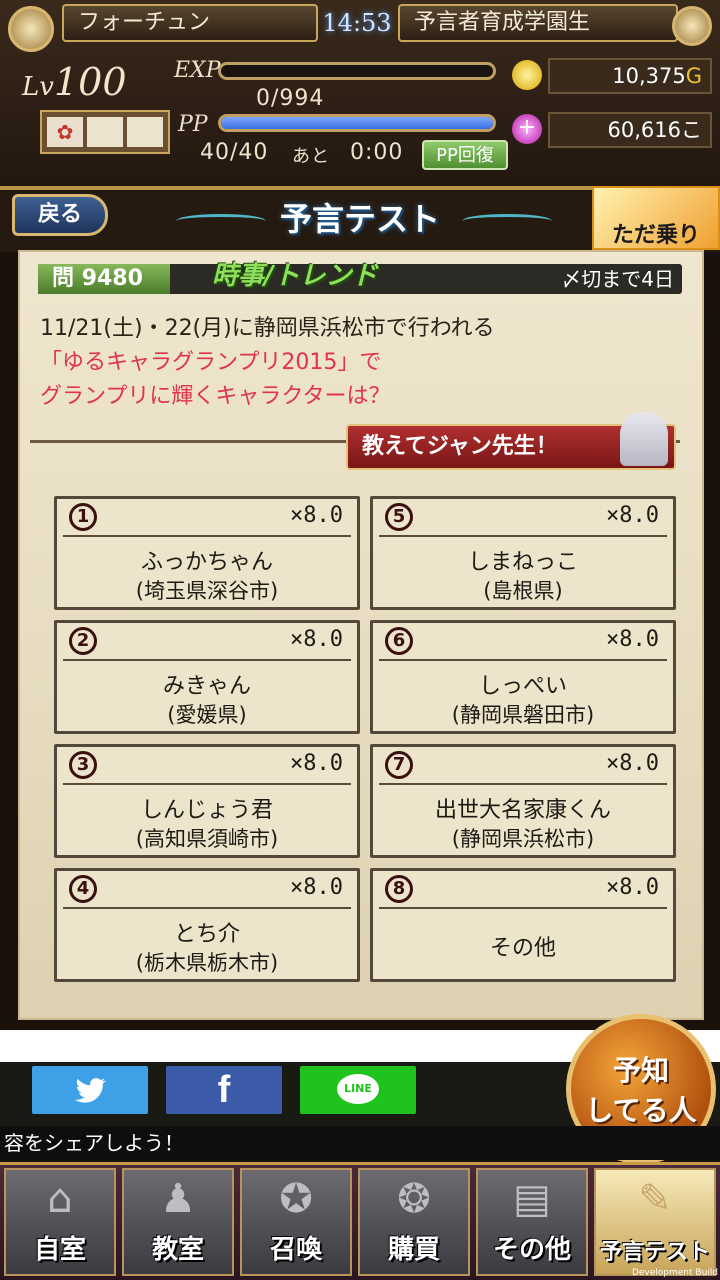  What do you see at coordinates (207, 839) in the screenshot?
I see `option-place: (高知県須崎市)` at bounding box center [207, 839].